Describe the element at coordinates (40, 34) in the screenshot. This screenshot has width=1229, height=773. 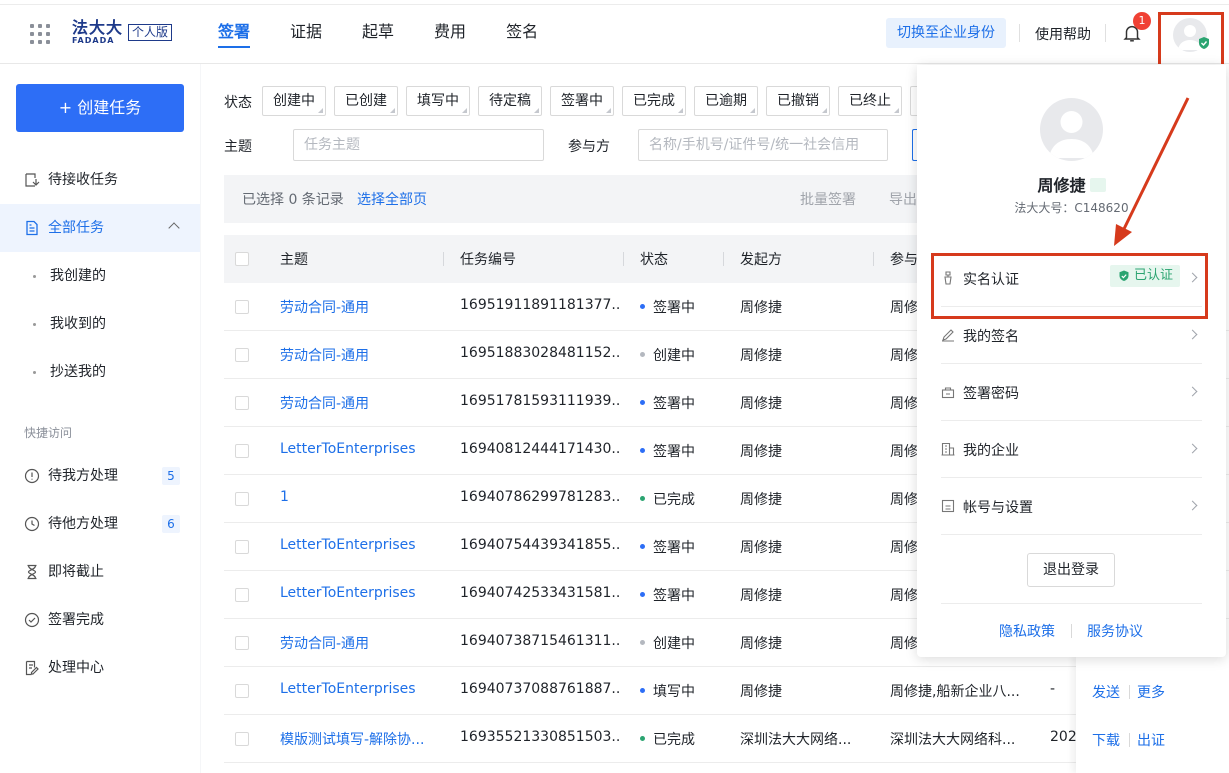
I see `apps-grid-icon` at that location.